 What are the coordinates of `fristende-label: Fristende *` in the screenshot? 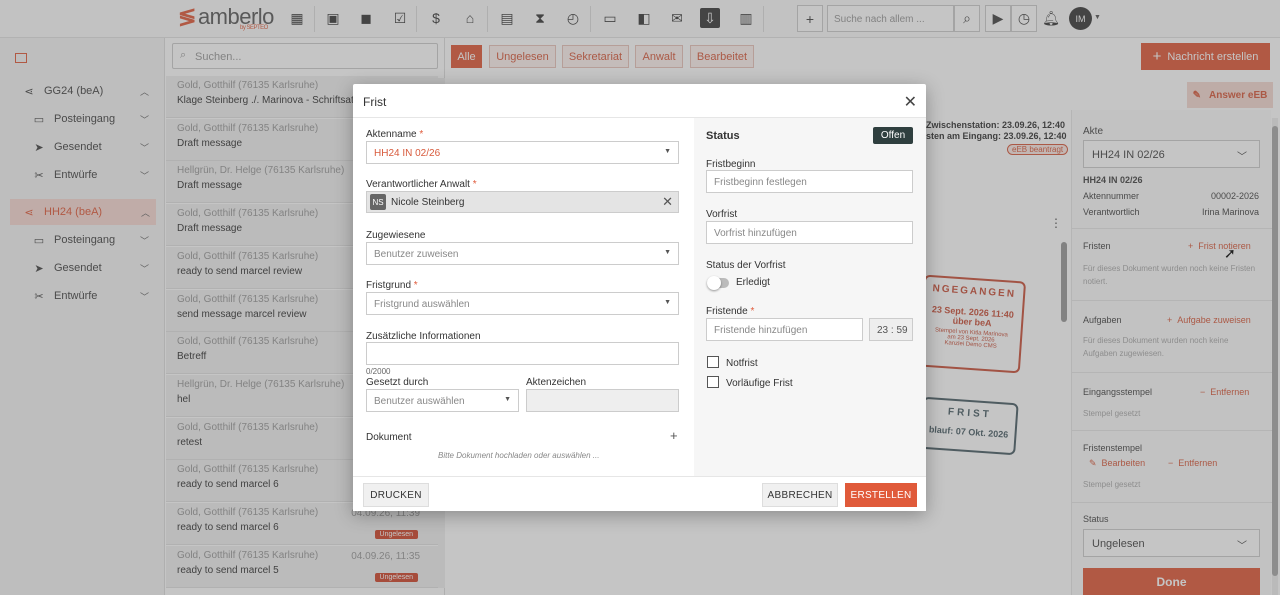 It's located at (730, 311).